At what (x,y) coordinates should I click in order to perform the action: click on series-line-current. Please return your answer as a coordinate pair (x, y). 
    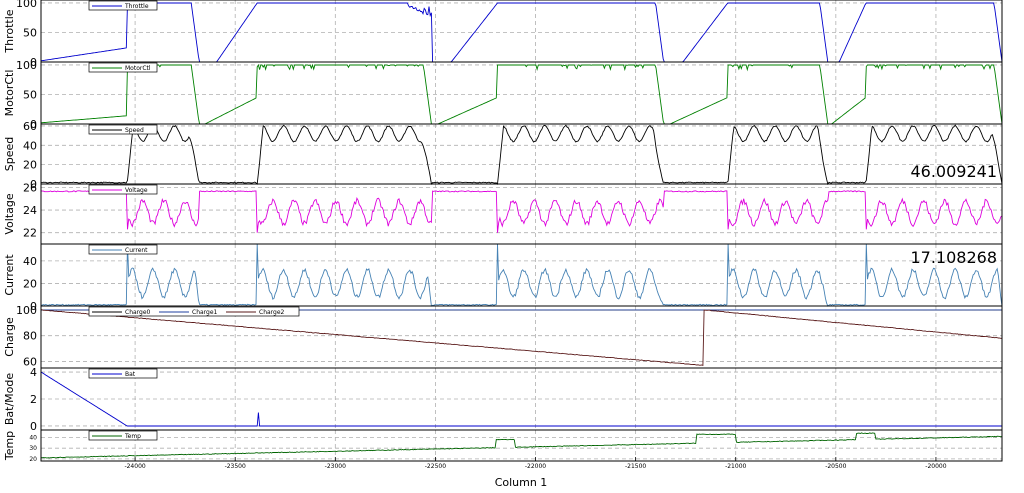
    Looking at the image, I should click on (521, 275).